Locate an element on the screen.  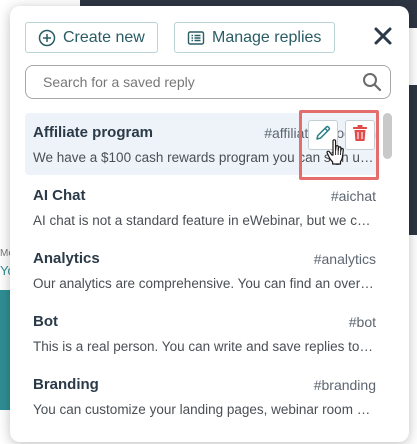
background-app-text: Me Yo is located at coordinates (5, 268).